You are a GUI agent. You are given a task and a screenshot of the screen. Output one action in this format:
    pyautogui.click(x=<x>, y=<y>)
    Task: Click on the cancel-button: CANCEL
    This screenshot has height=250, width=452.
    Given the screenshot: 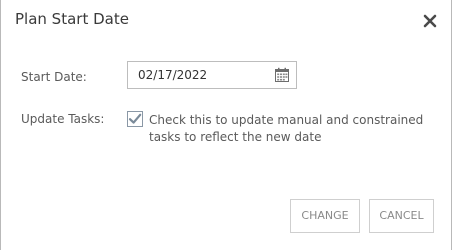 What is the action you would take?
    pyautogui.click(x=401, y=216)
    